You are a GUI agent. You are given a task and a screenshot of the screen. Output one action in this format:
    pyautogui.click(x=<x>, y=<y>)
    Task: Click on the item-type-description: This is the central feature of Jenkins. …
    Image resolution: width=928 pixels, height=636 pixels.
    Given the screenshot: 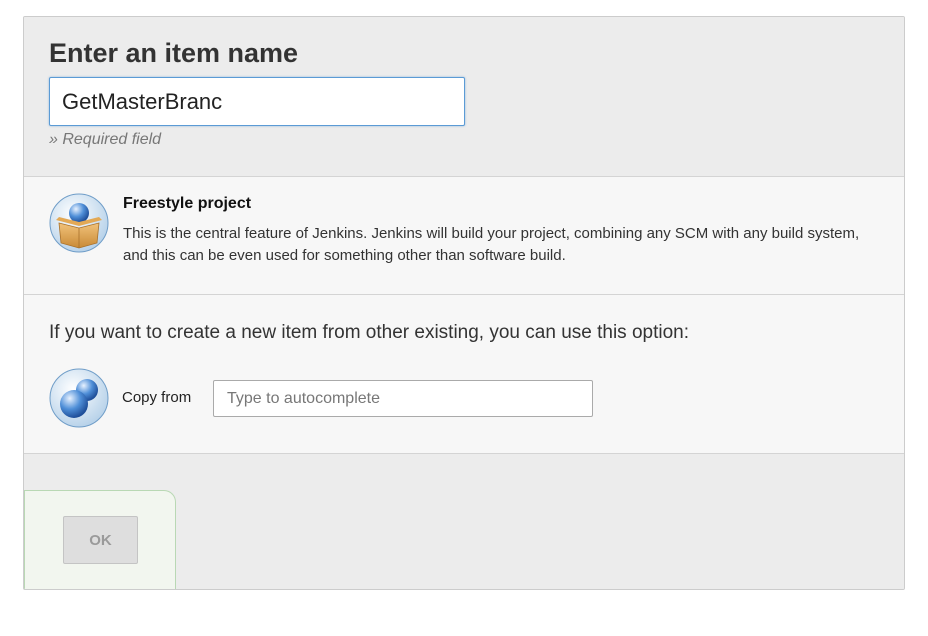 What is the action you would take?
    pyautogui.click(x=491, y=244)
    